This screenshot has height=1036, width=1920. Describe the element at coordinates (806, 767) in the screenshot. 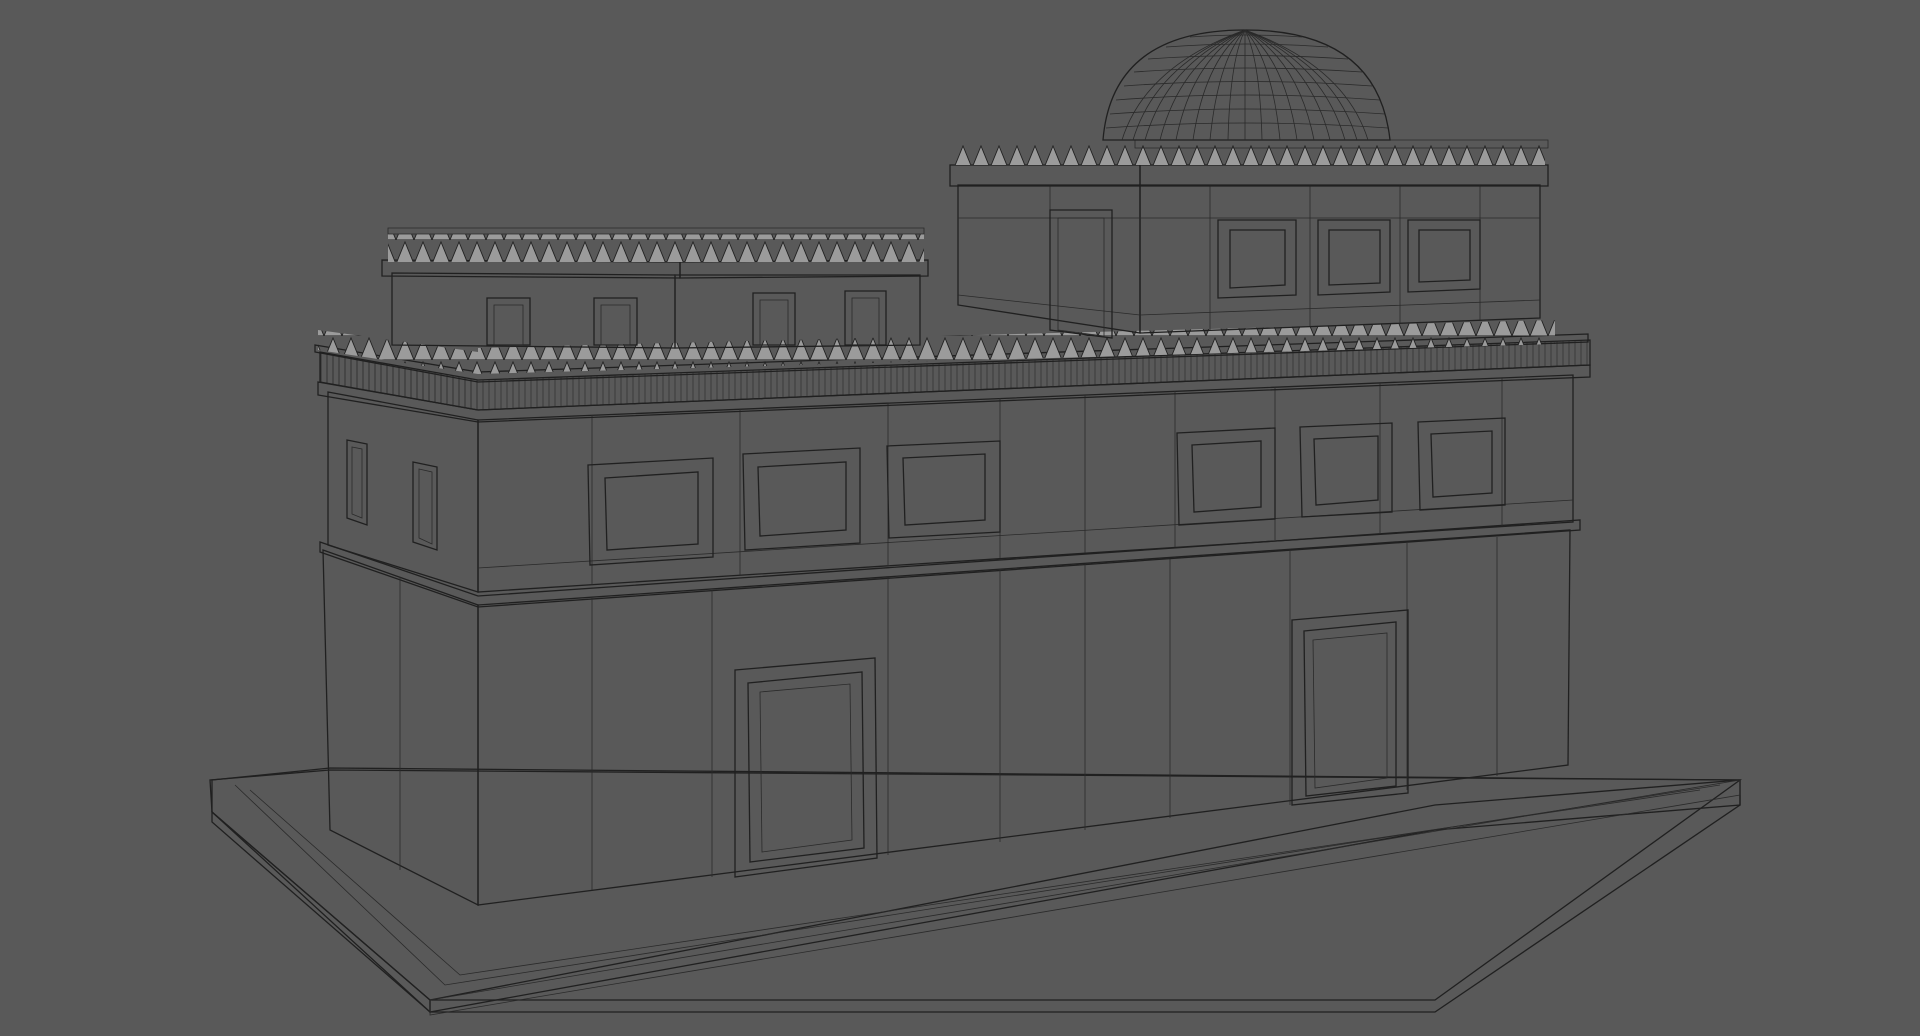

I see `door-left` at that location.